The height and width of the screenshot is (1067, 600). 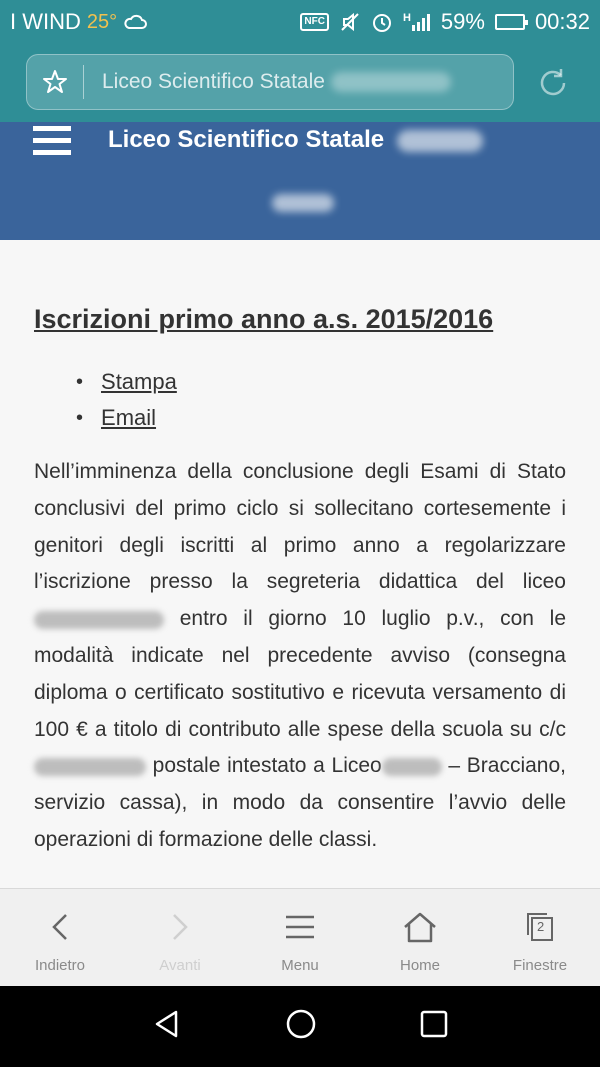 I want to click on menu-button: Menu, so click(x=300, y=937).